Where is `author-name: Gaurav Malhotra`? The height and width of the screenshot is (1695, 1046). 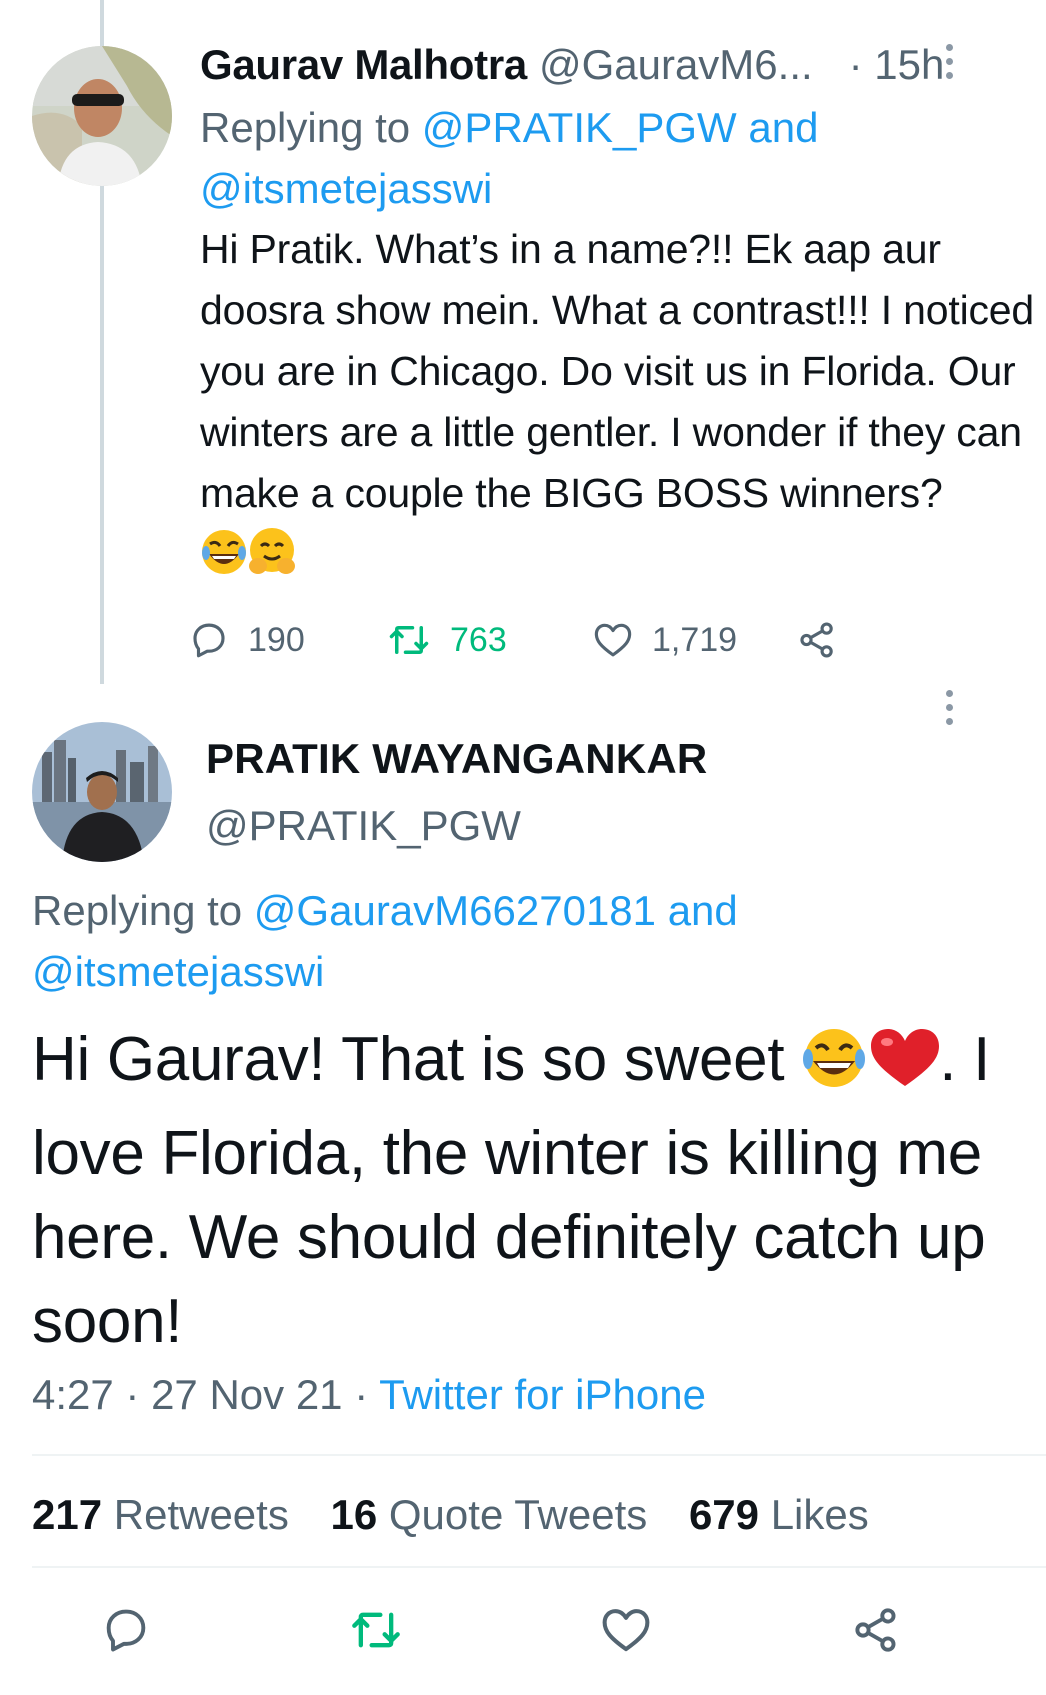
author-name: Gaurav Malhotra is located at coordinates (363, 65).